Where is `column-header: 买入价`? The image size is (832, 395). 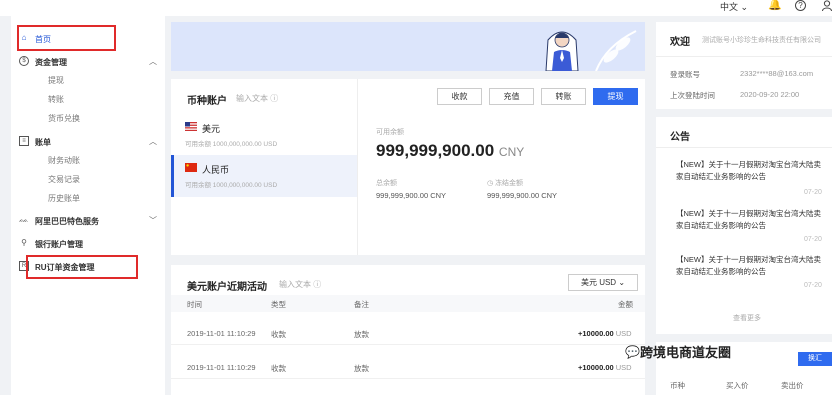 column-header: 买入价 is located at coordinates (737, 385).